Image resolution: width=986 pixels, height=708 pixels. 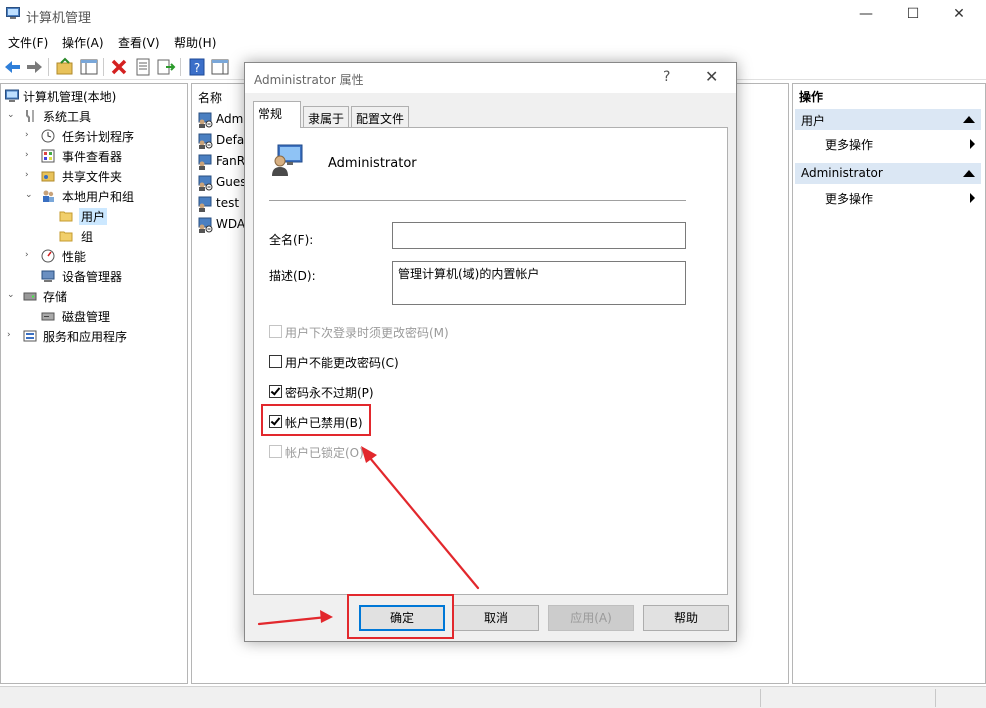 What do you see at coordinates (339, 362) in the screenshot?
I see `cannot-change-password-checkbox: 用户不能更改密码(C)` at bounding box center [339, 362].